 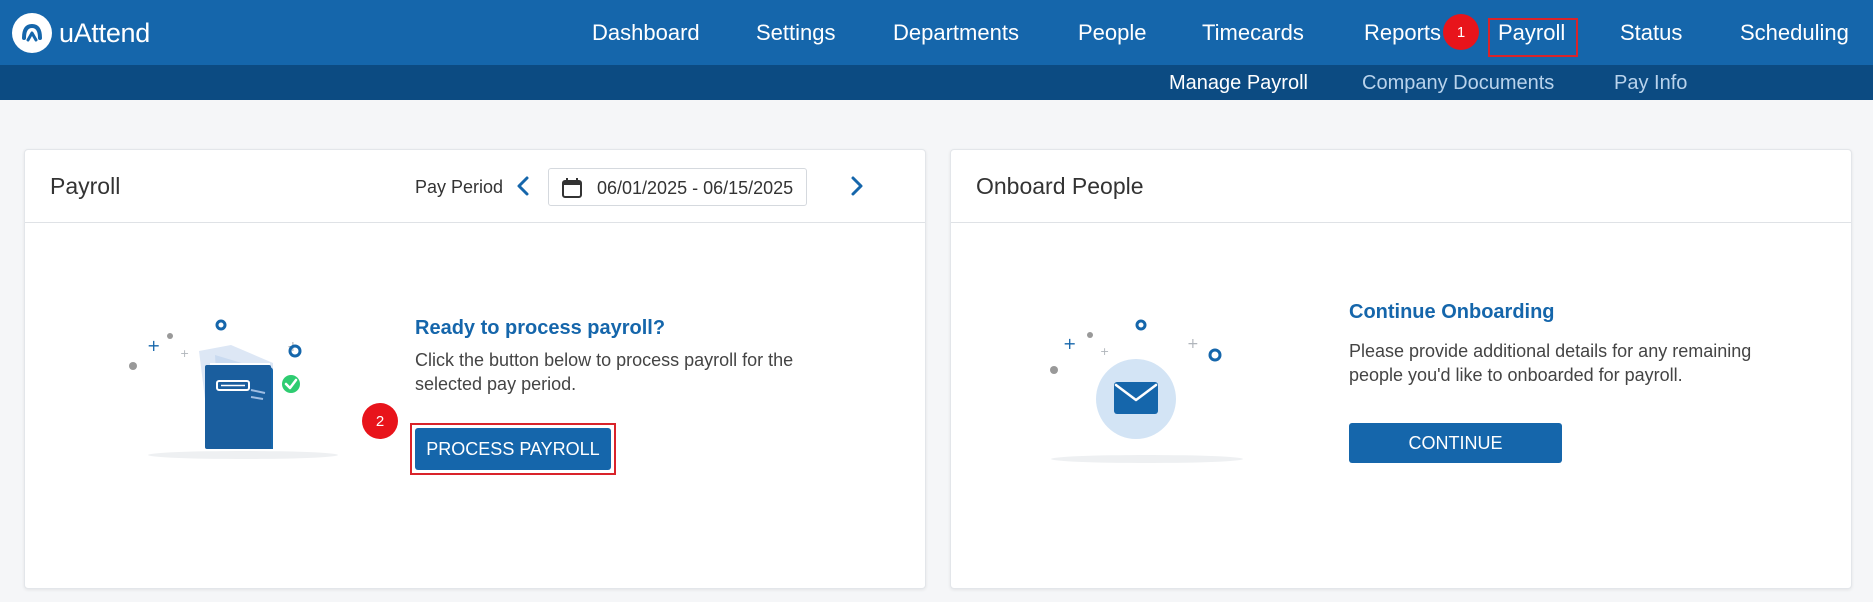 I want to click on brand-name: uAttend, so click(x=104, y=32).